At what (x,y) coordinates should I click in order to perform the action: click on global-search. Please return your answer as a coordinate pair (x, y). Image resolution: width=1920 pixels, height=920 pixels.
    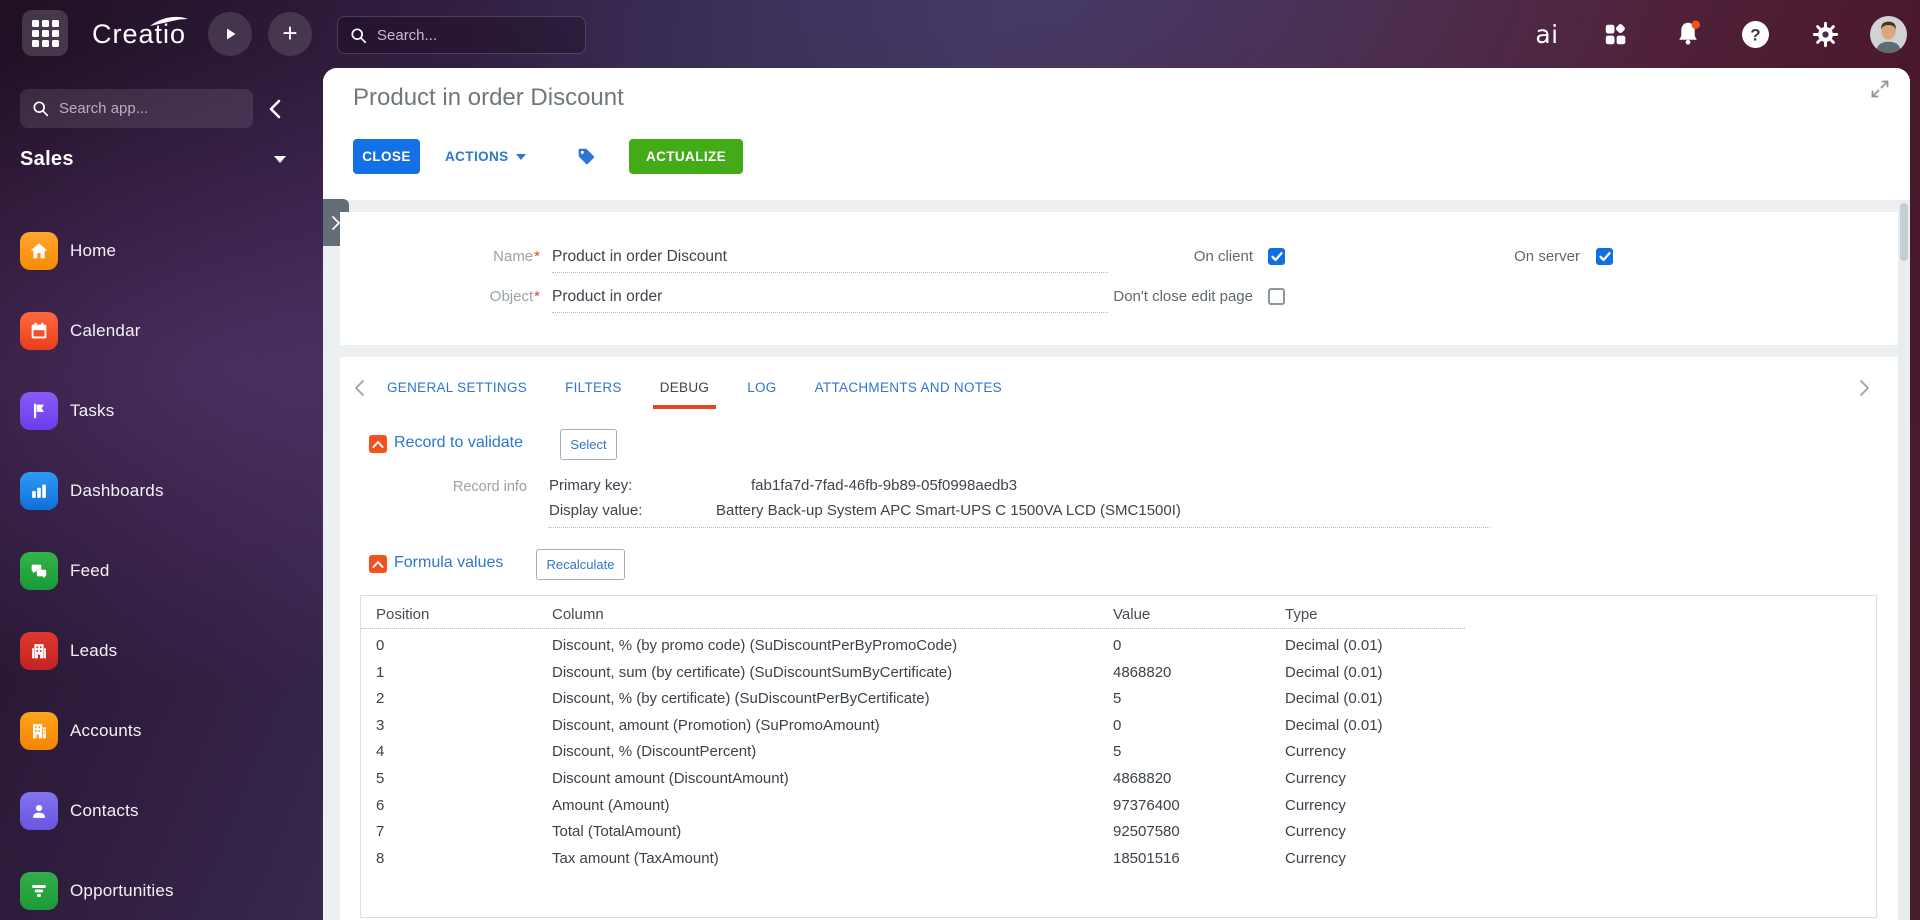
    Looking at the image, I should click on (461, 35).